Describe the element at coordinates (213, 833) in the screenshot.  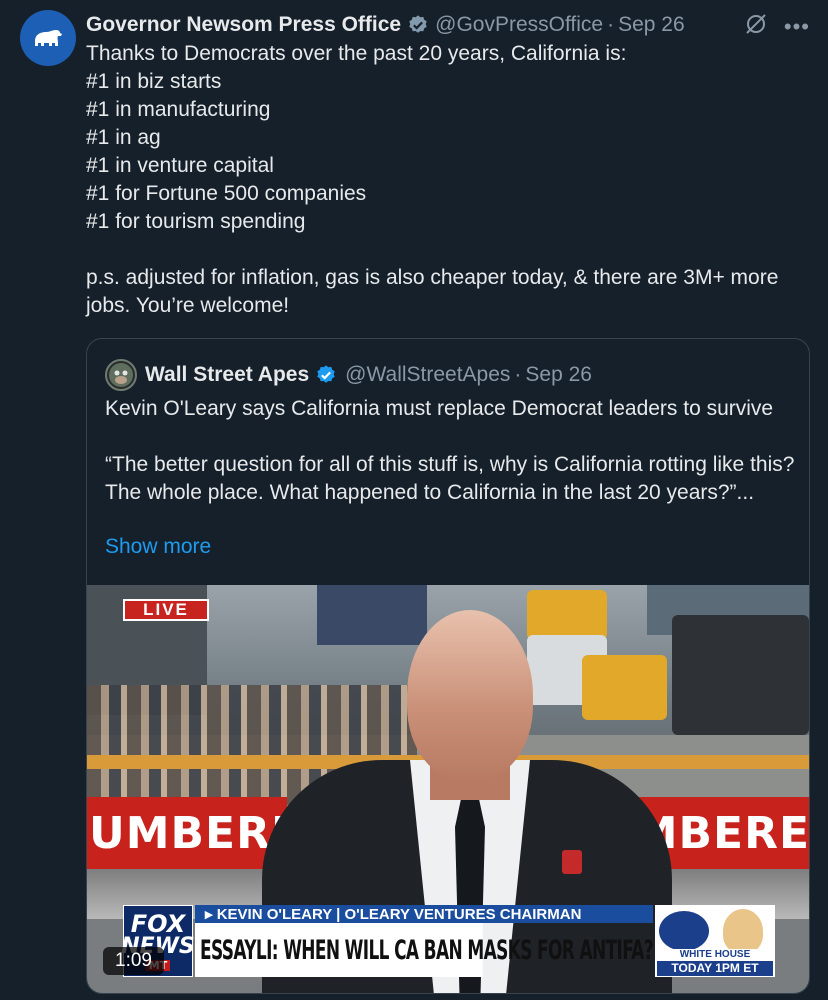
I see `red-banner-left: UMBERED` at that location.